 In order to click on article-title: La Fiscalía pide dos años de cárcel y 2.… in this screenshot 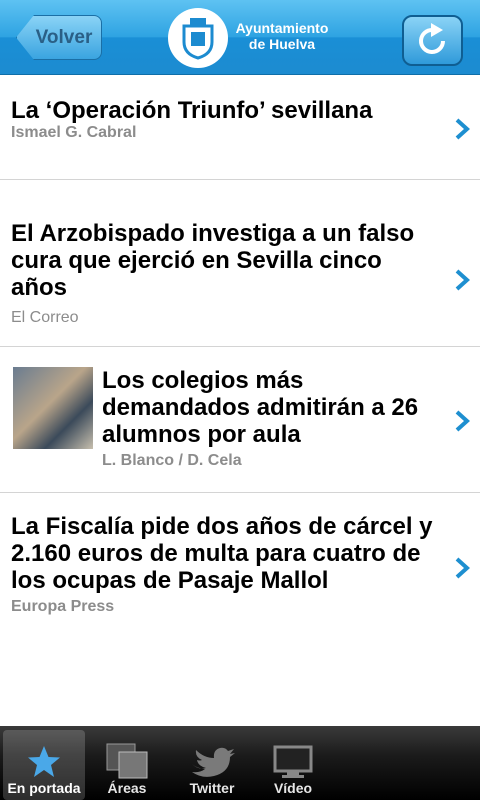, I will do `click(222, 553)`.